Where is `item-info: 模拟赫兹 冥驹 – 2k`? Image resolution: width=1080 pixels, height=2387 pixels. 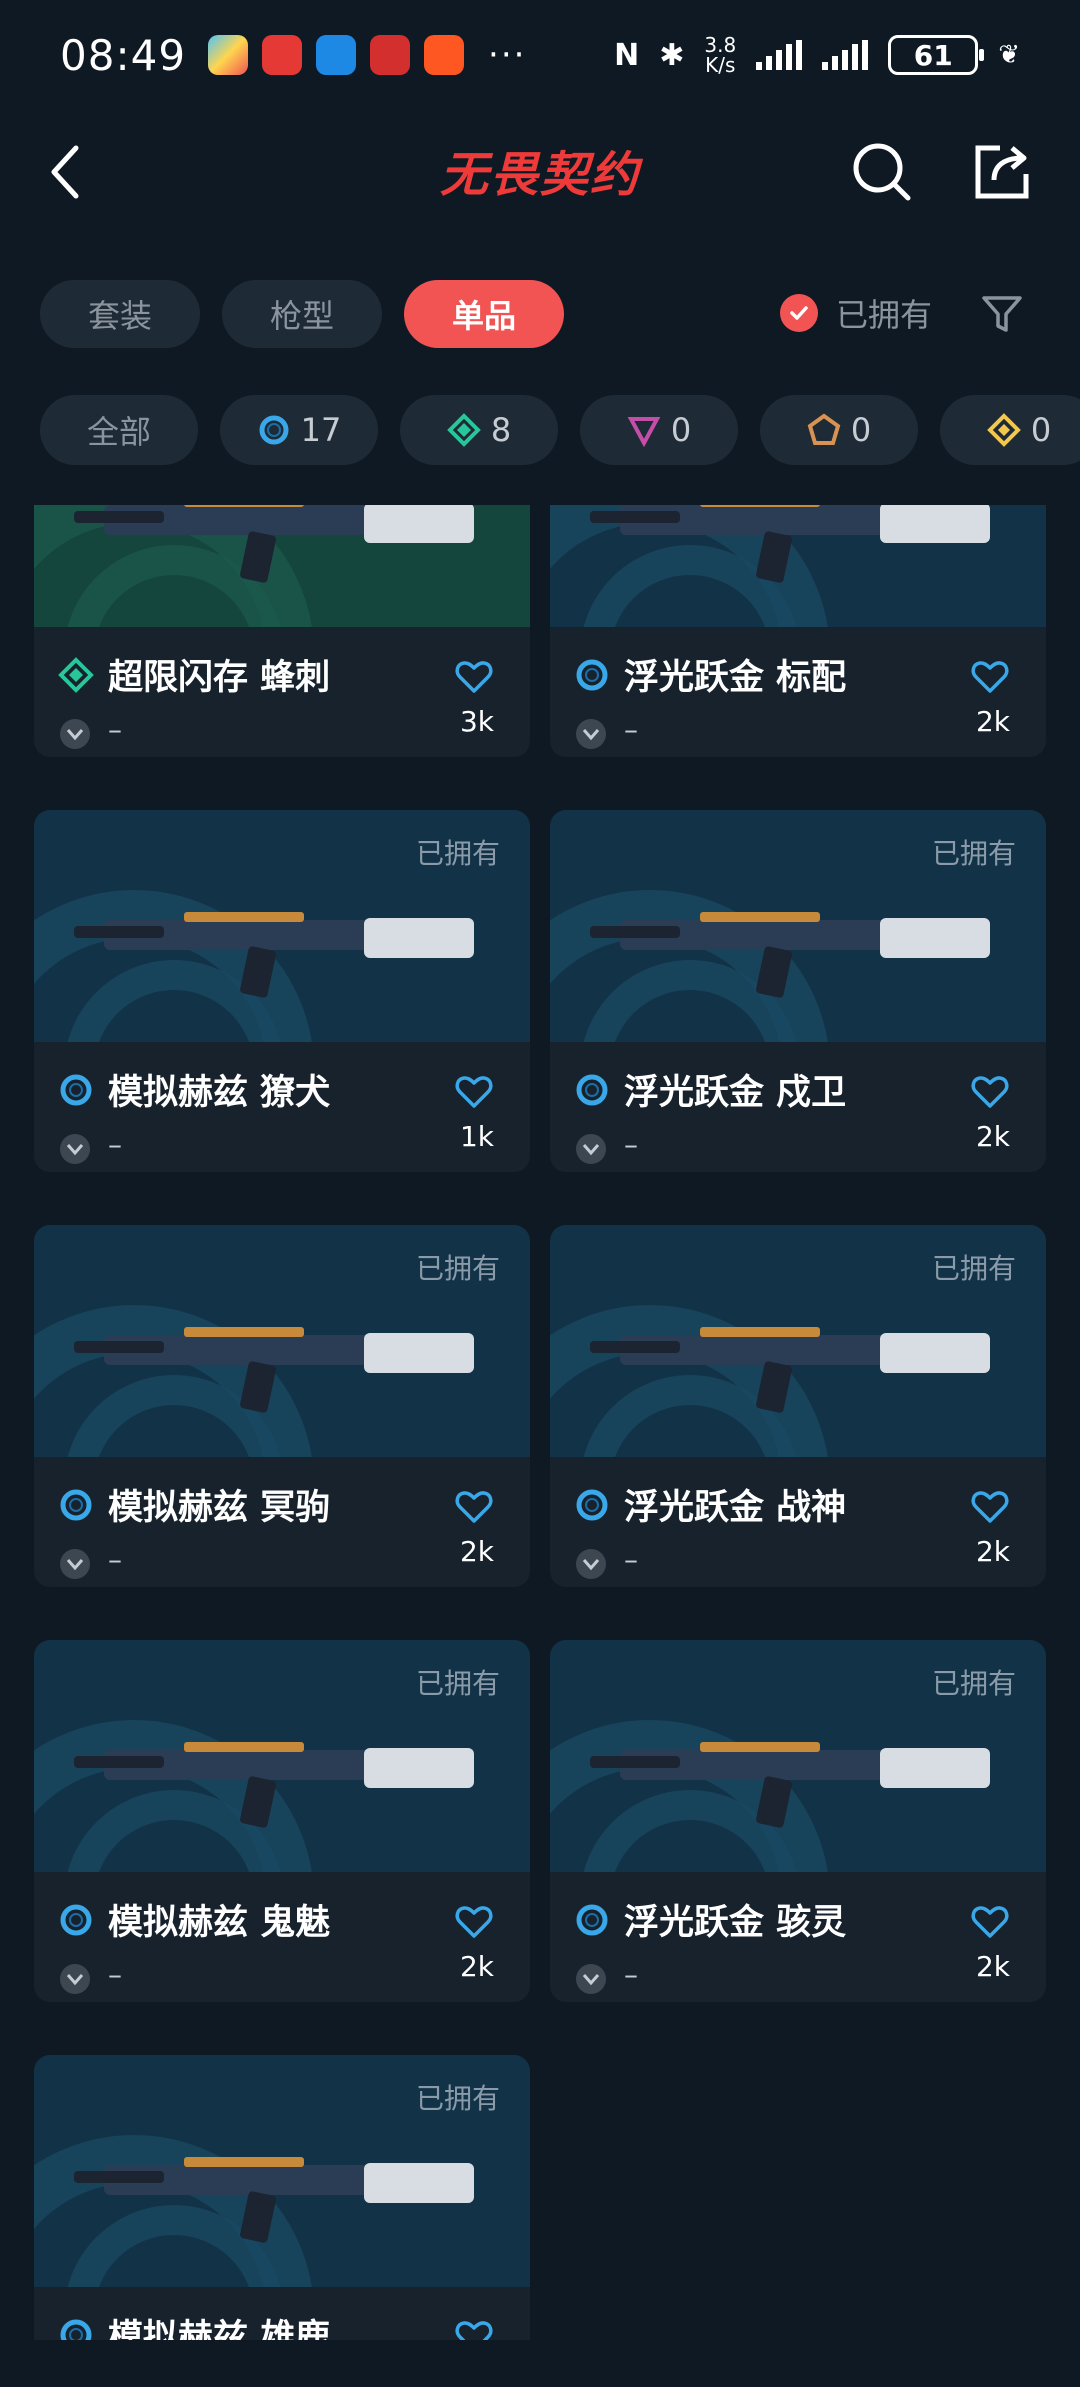
item-info: 模拟赫兹 冥驹 – 2k is located at coordinates (282, 1522).